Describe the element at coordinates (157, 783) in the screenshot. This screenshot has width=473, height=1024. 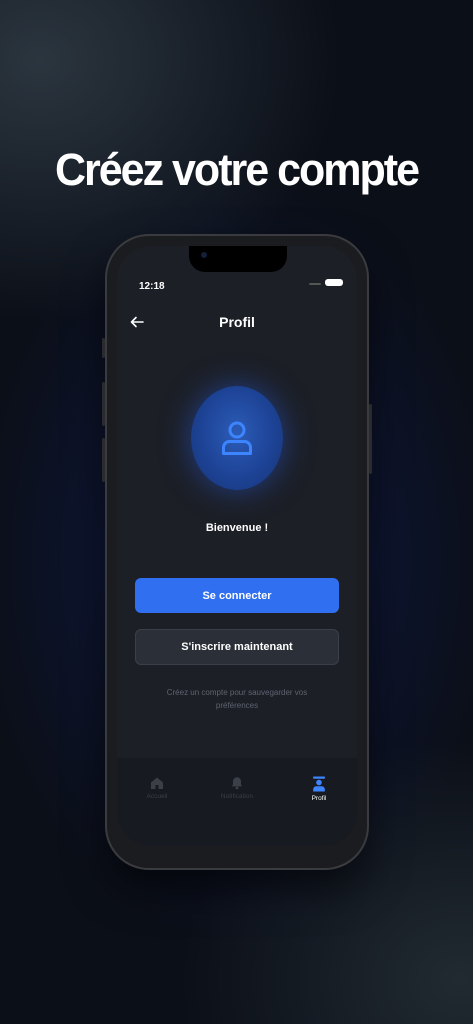
I see `home-icon` at that location.